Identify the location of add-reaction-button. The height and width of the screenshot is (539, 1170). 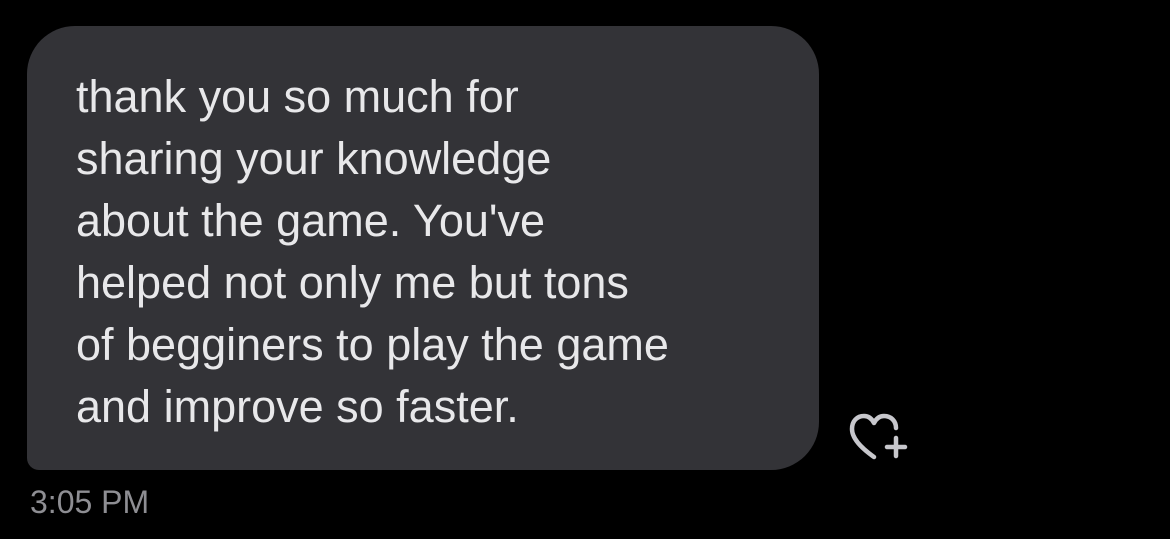
(879, 435).